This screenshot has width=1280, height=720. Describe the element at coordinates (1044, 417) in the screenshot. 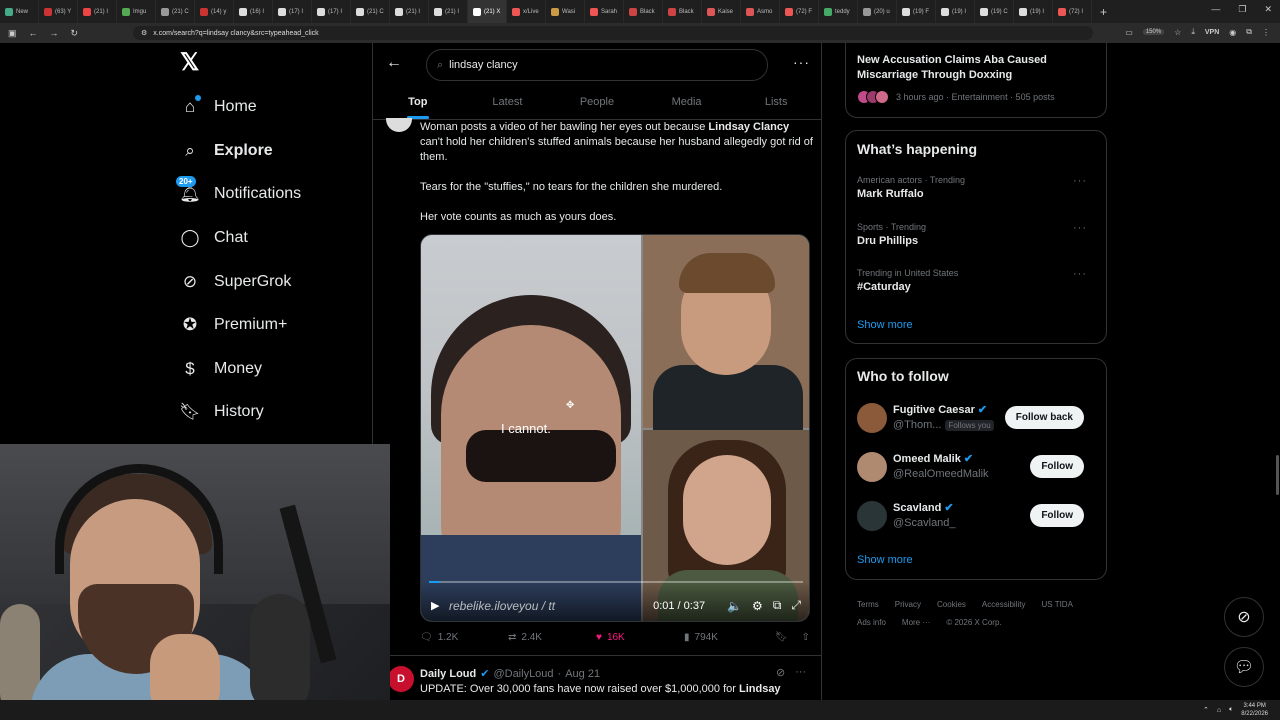

I see `follow-button: Follow back` at that location.